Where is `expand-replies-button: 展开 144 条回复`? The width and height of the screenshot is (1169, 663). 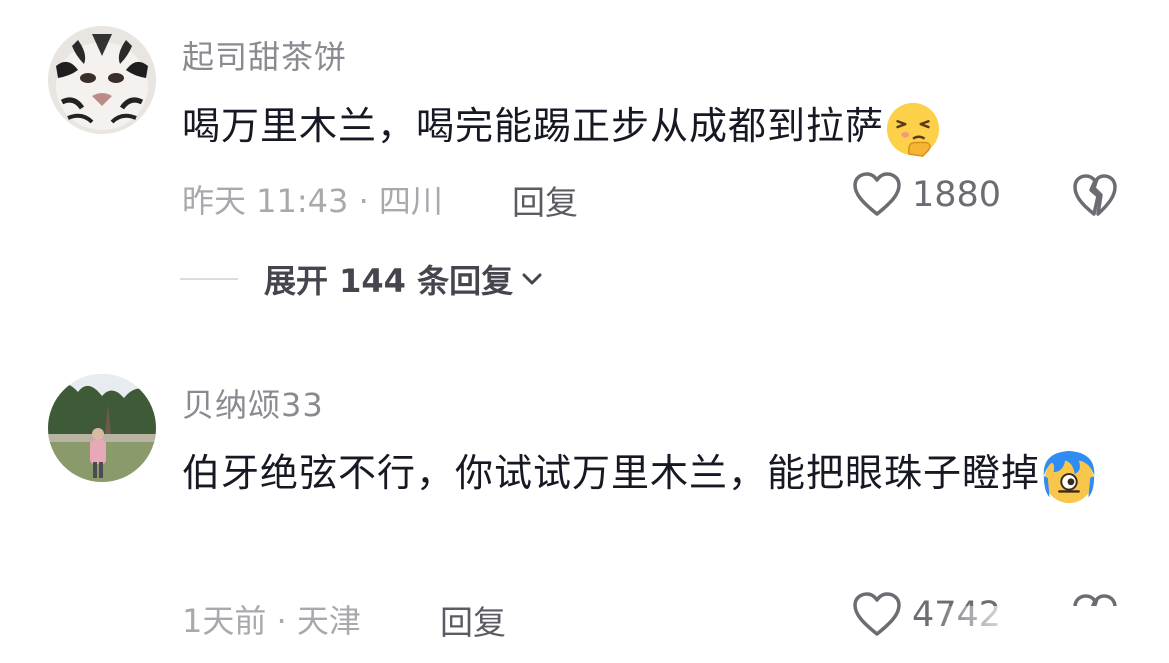
expand-replies-button: 展开 144 条回复 is located at coordinates (362, 279).